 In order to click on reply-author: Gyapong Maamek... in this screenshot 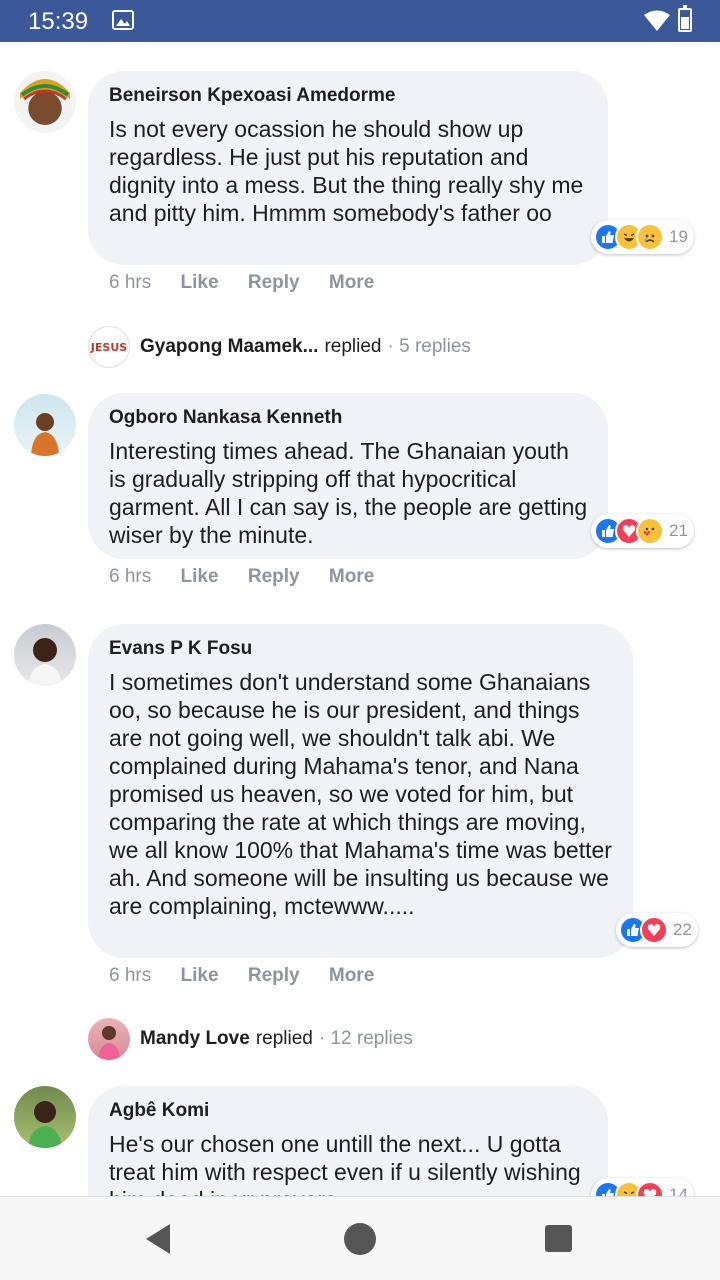, I will do `click(229, 346)`.